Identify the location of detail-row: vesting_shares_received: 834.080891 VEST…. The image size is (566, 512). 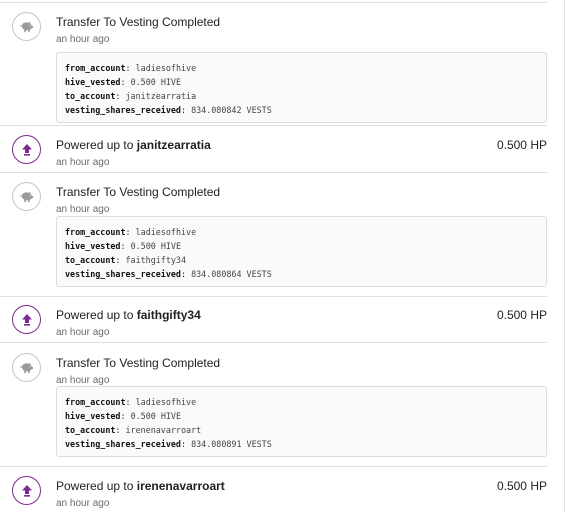
(168, 444).